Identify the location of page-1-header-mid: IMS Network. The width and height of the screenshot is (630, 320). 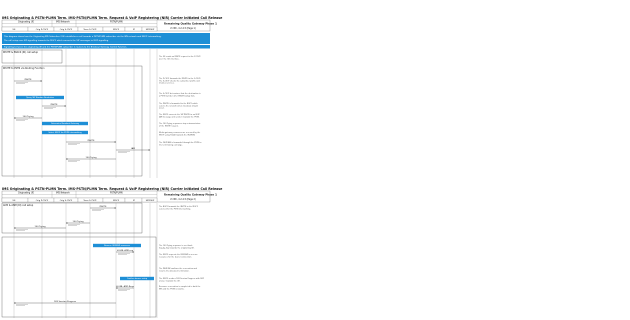
(63, 22).